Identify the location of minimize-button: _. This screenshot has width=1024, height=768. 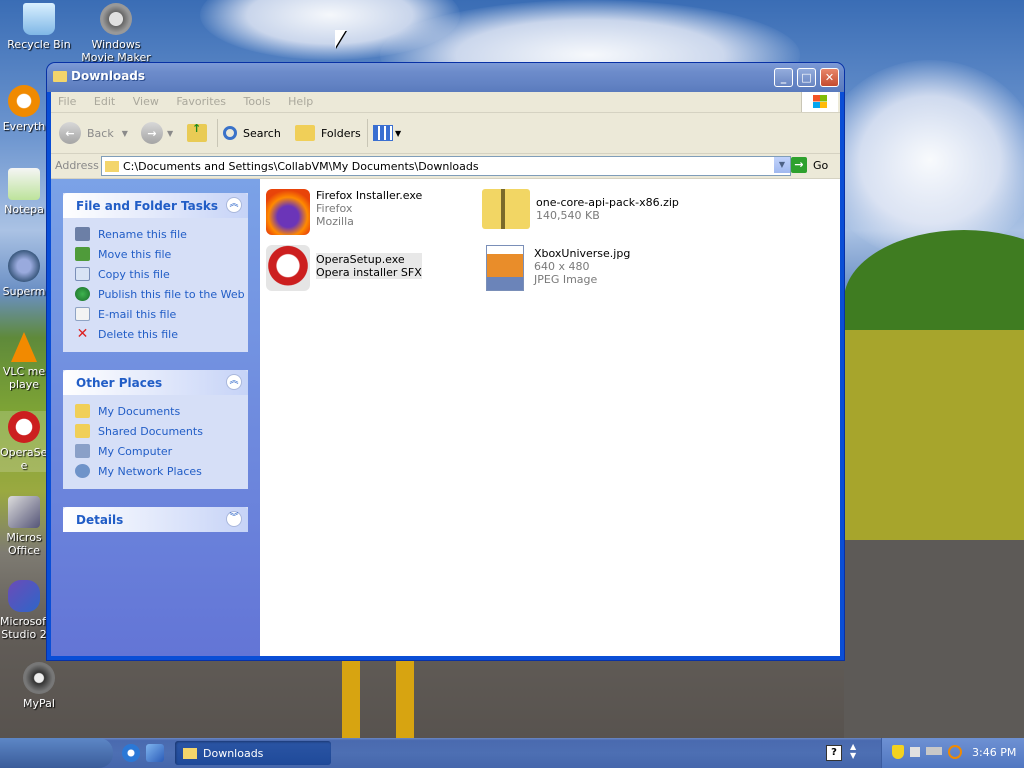
(783, 77).